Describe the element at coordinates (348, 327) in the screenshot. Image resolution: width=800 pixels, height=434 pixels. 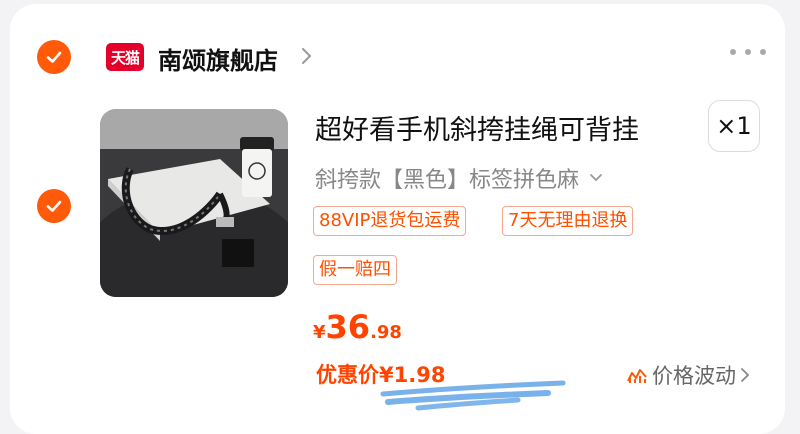
I see `price-integer: 36` at that location.